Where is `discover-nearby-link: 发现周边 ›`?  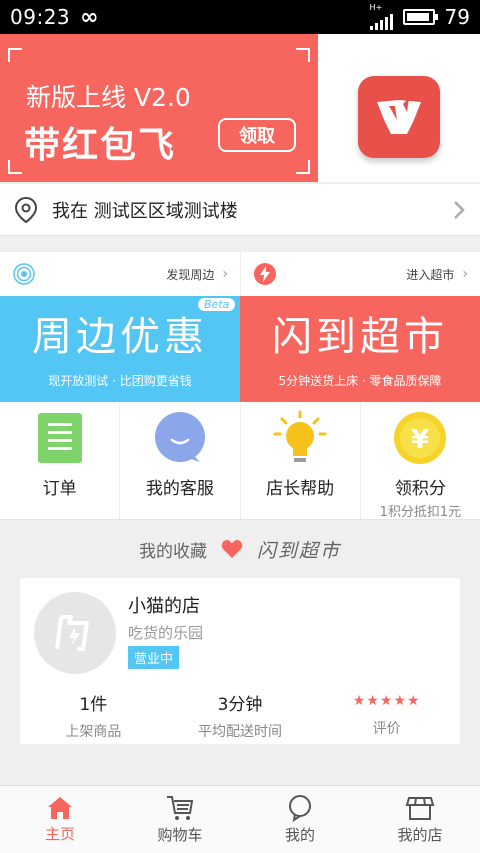 discover-nearby-link: 发现周边 › is located at coordinates (120, 274).